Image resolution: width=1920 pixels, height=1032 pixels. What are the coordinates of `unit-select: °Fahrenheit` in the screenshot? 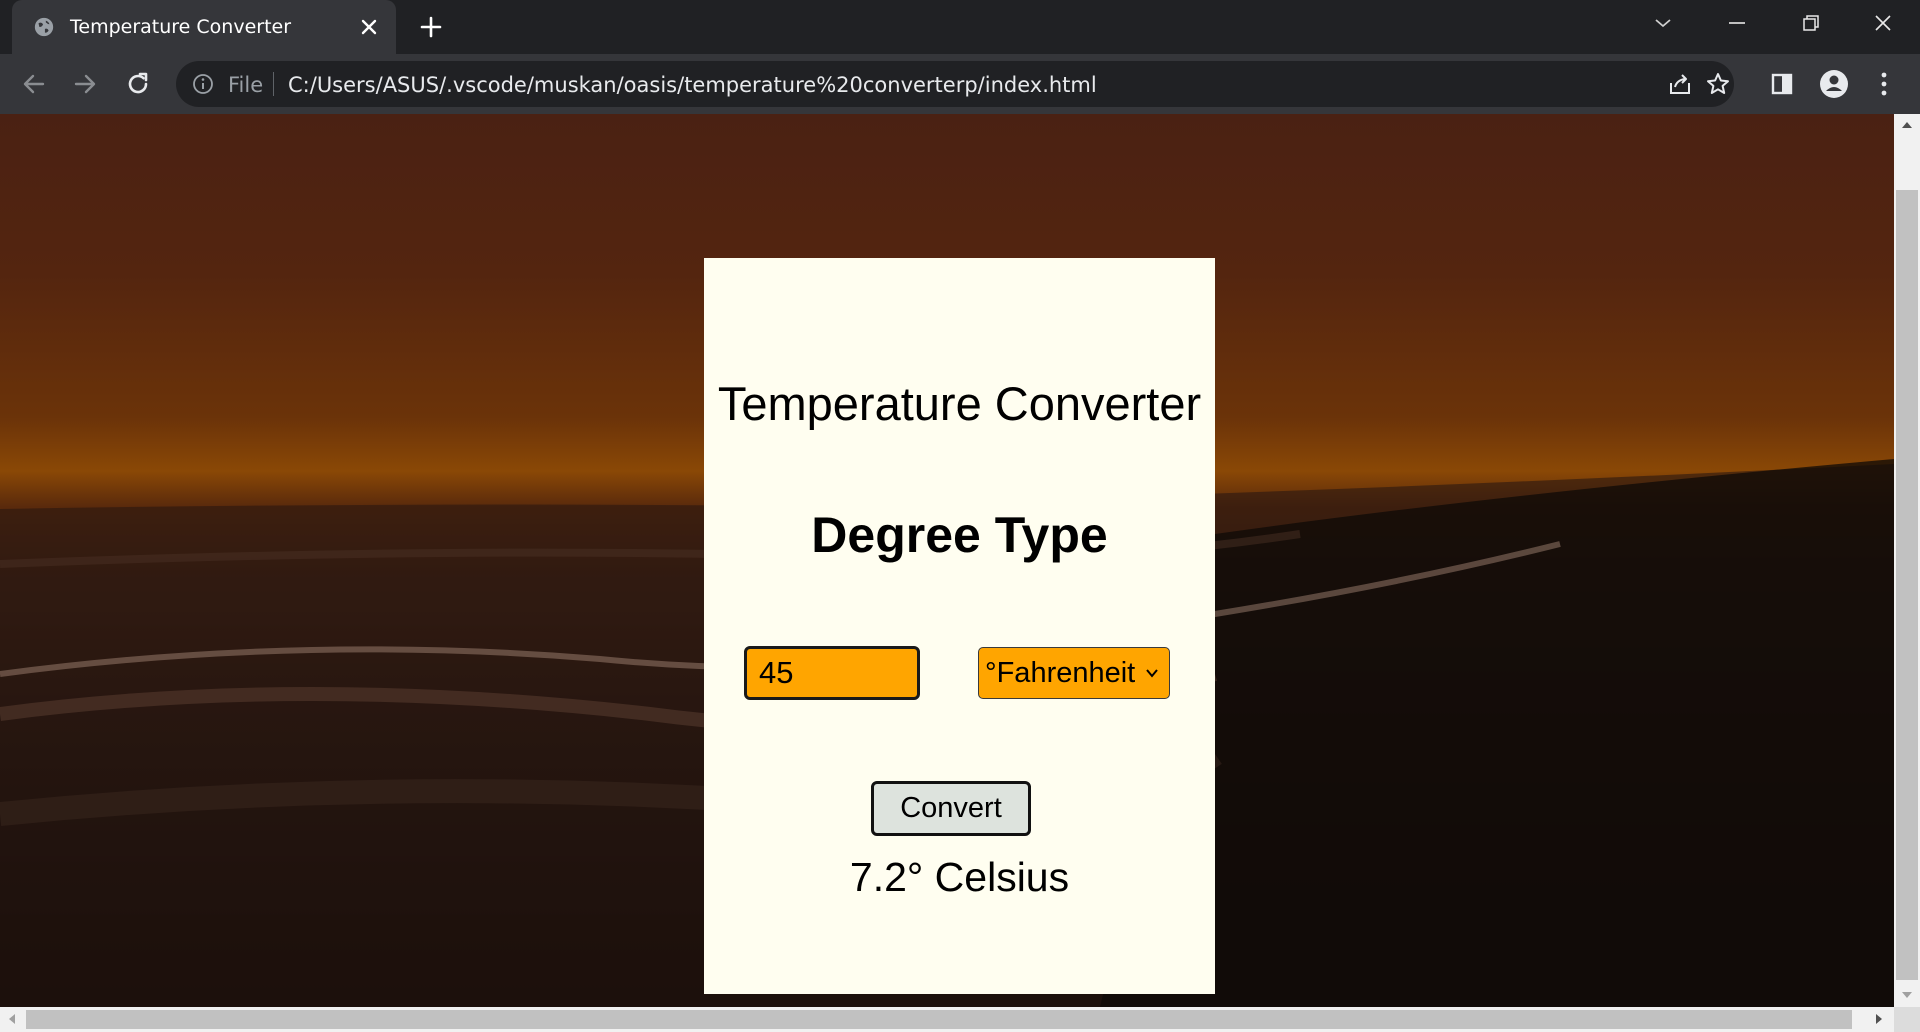 It's located at (1074, 673).